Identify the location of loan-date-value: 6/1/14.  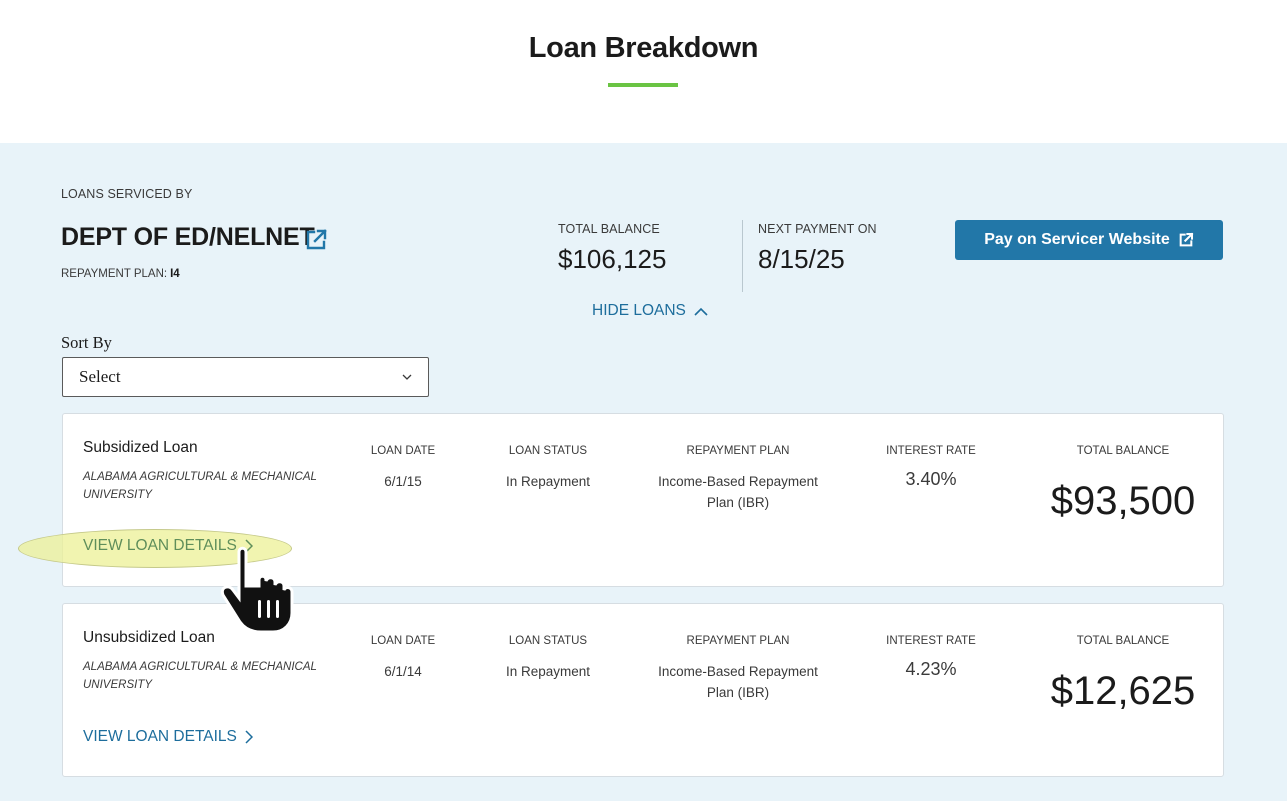
(403, 671).